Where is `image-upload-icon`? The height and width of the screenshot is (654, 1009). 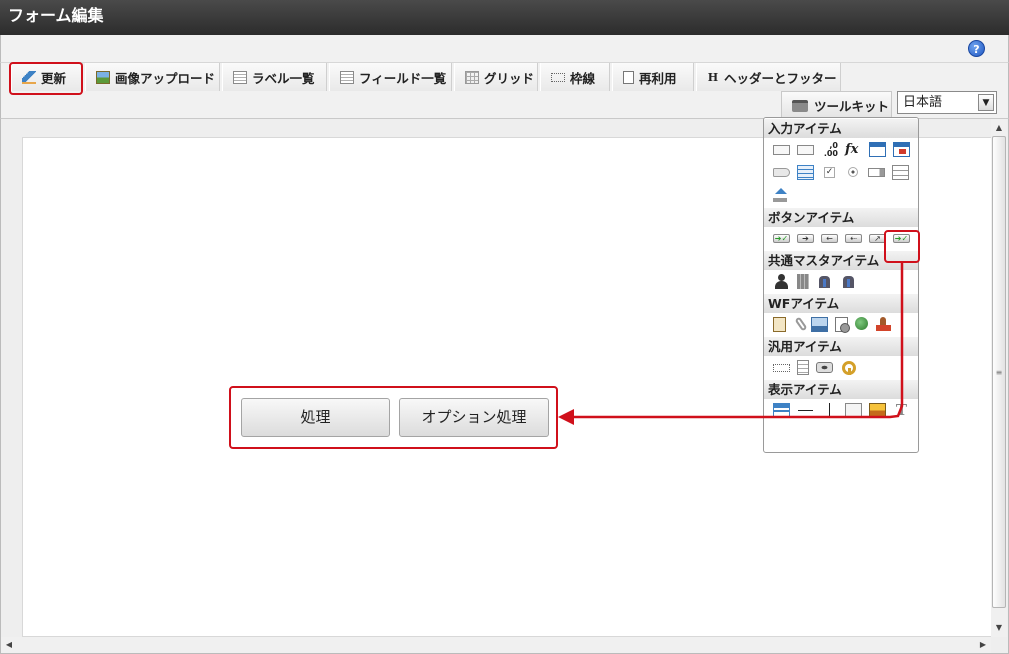
image-upload-icon is located at coordinates (103, 77).